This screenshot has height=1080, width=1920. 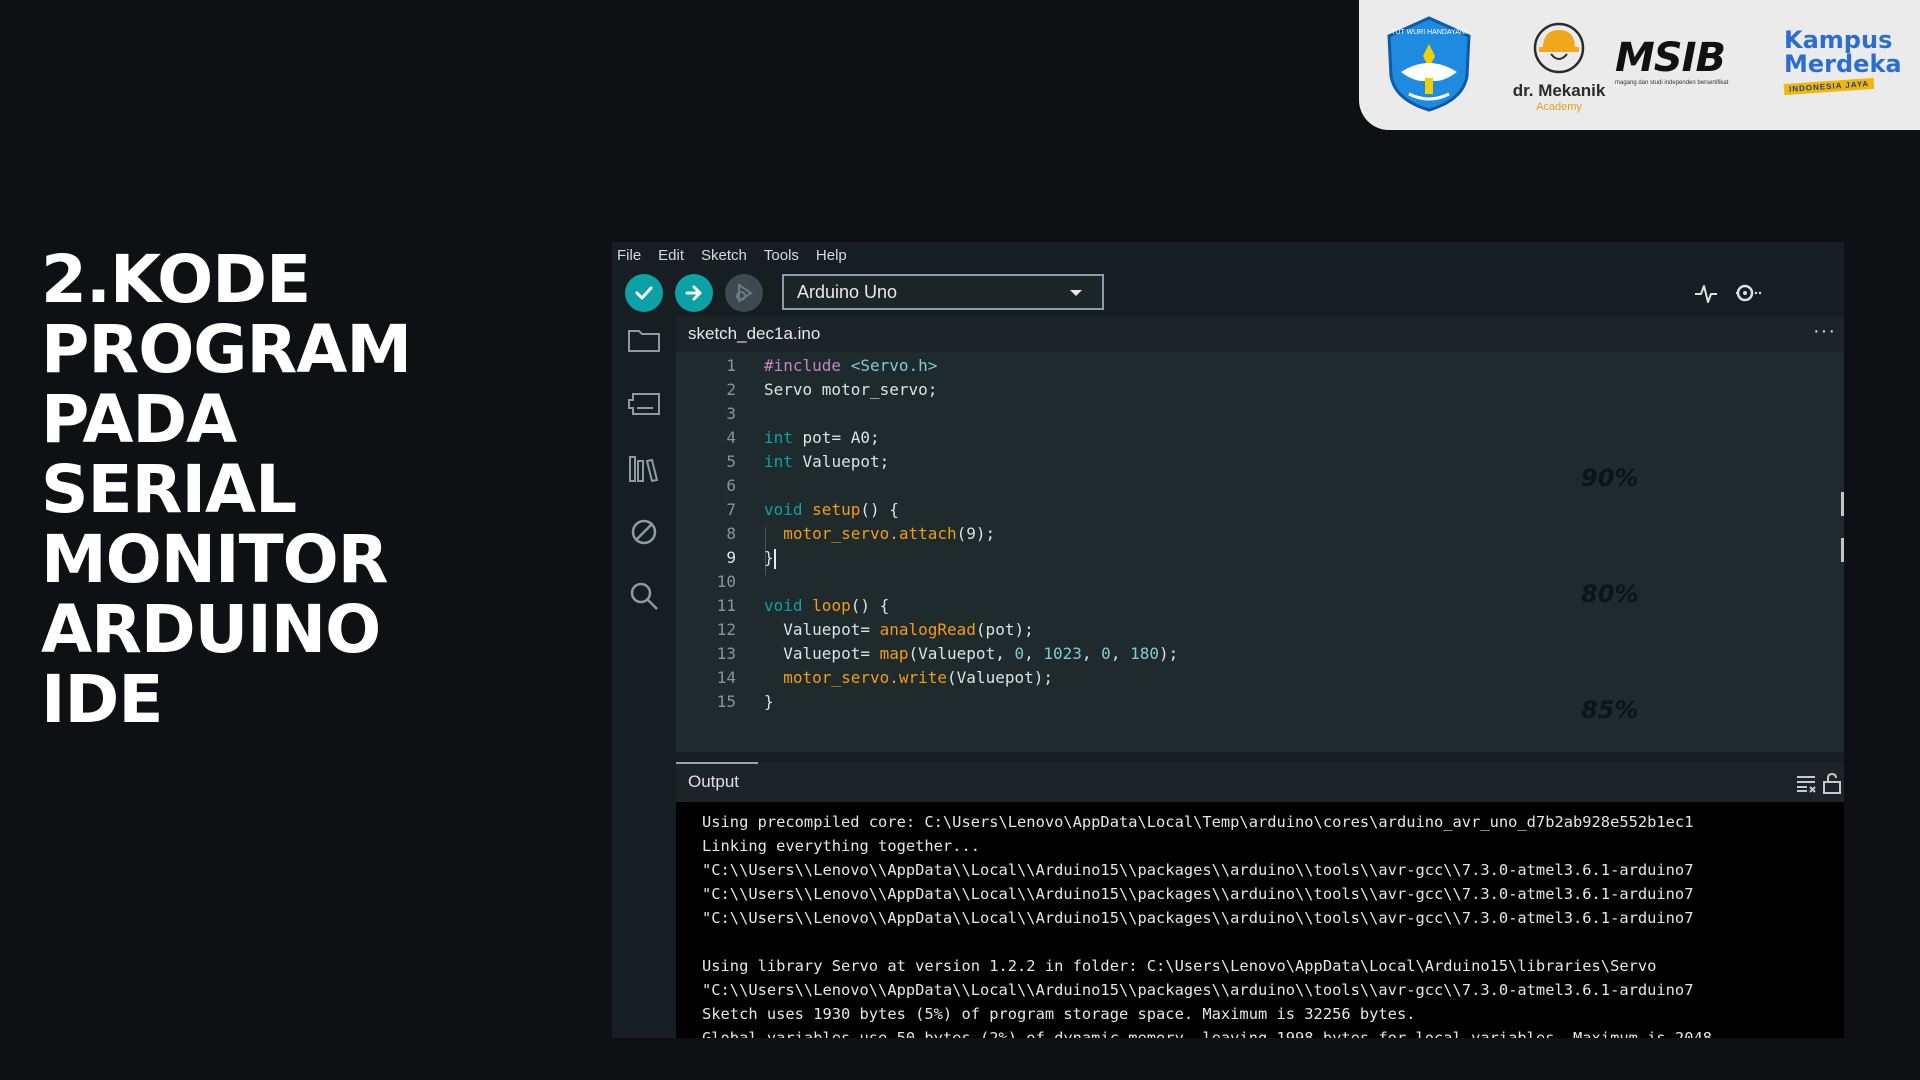 What do you see at coordinates (644, 677) in the screenshot?
I see `sidebar` at bounding box center [644, 677].